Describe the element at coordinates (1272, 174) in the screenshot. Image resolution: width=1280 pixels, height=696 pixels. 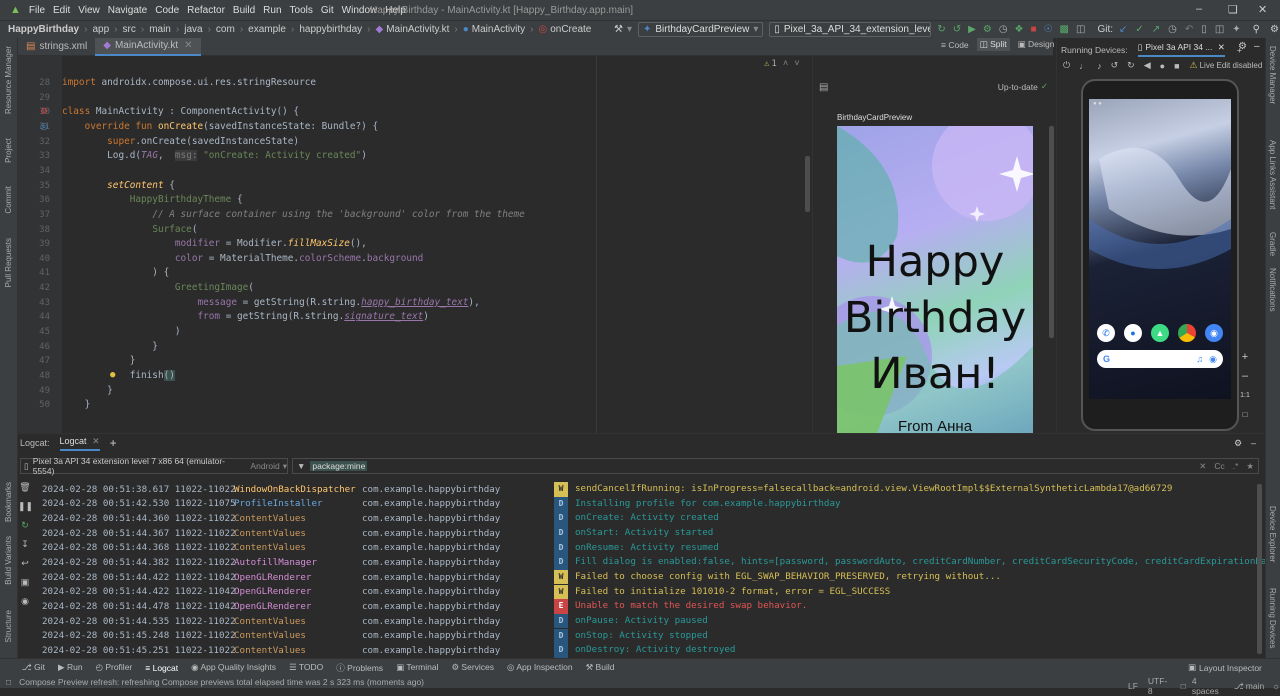
I see `app-links-assistant-tab: App Links Assistant` at that location.